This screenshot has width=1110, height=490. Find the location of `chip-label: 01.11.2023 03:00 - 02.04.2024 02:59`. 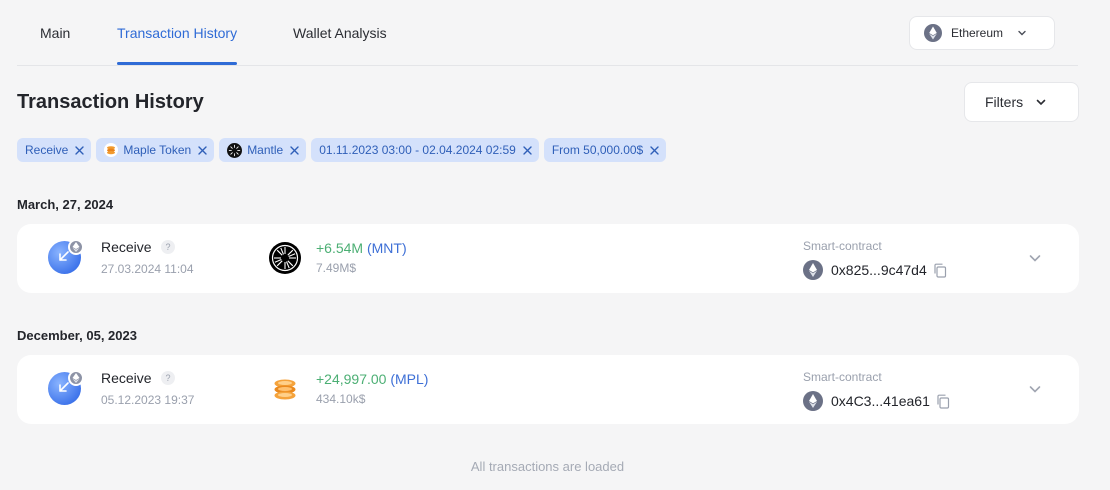

chip-label: 01.11.2023 03:00 - 02.04.2024 02:59 is located at coordinates (417, 150).